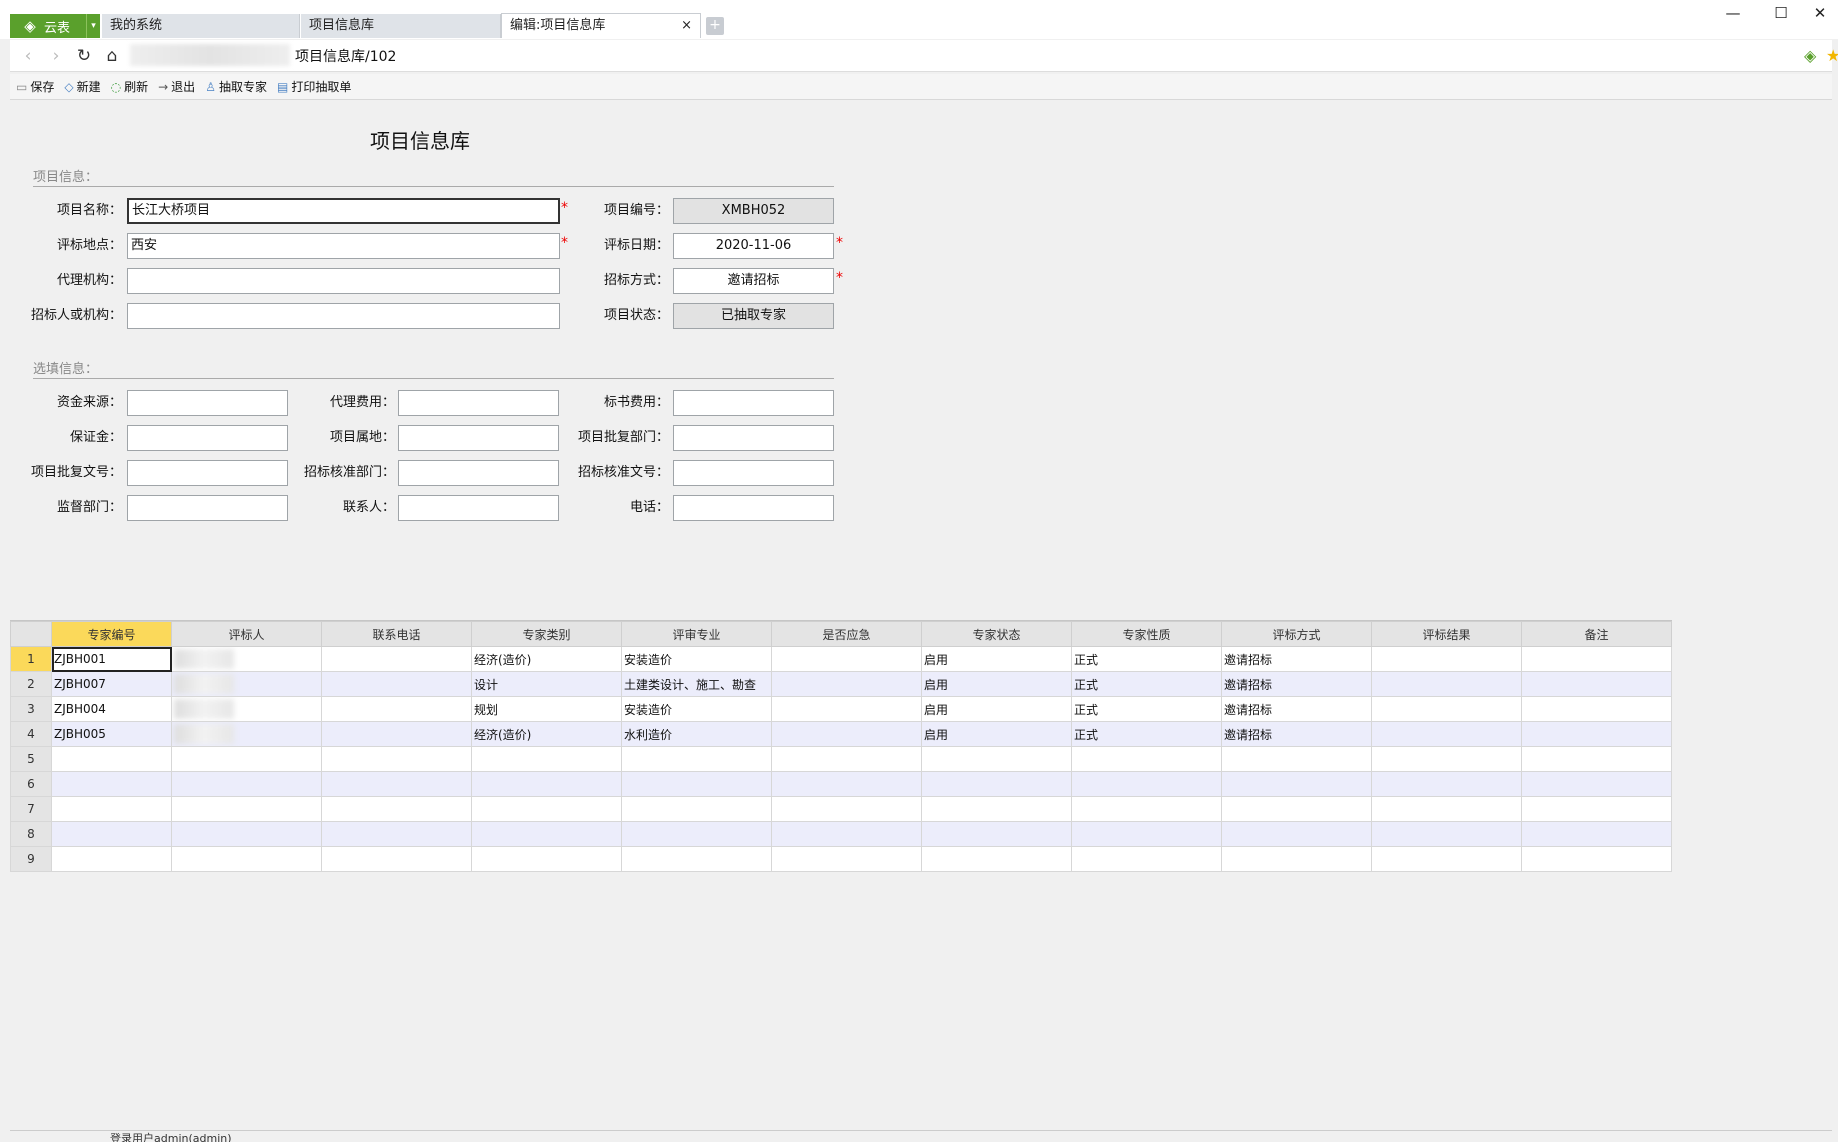 Image resolution: width=1838 pixels, height=1142 pixels. What do you see at coordinates (31, 634) in the screenshot?
I see `corner-cell` at bounding box center [31, 634].